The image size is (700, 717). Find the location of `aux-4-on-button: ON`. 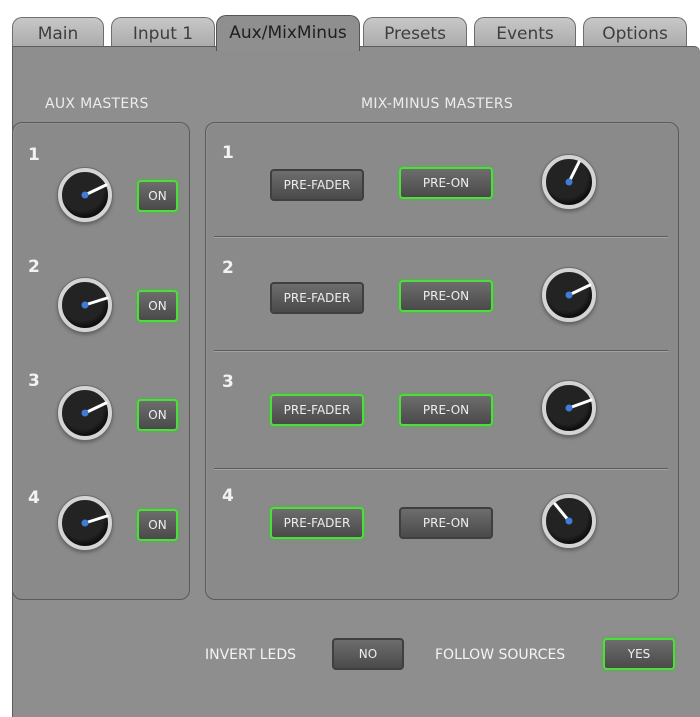

aux-4-on-button: ON is located at coordinates (157, 525).